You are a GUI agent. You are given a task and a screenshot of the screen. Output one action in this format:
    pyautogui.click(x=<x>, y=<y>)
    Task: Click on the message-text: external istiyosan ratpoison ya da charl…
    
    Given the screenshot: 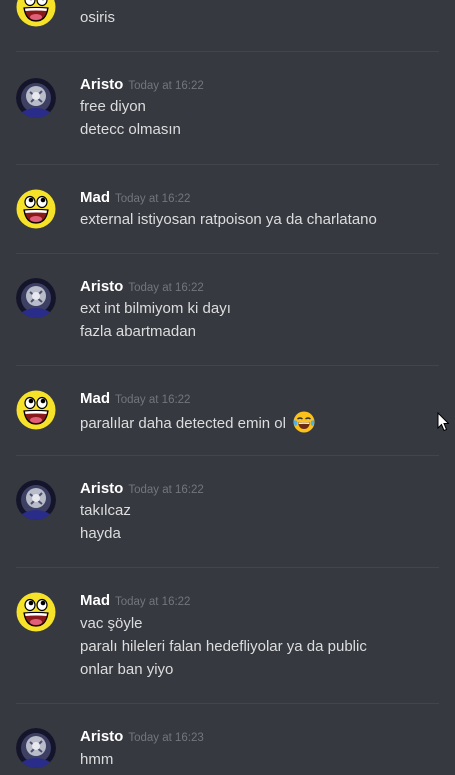 What is the action you would take?
    pyautogui.click(x=228, y=219)
    